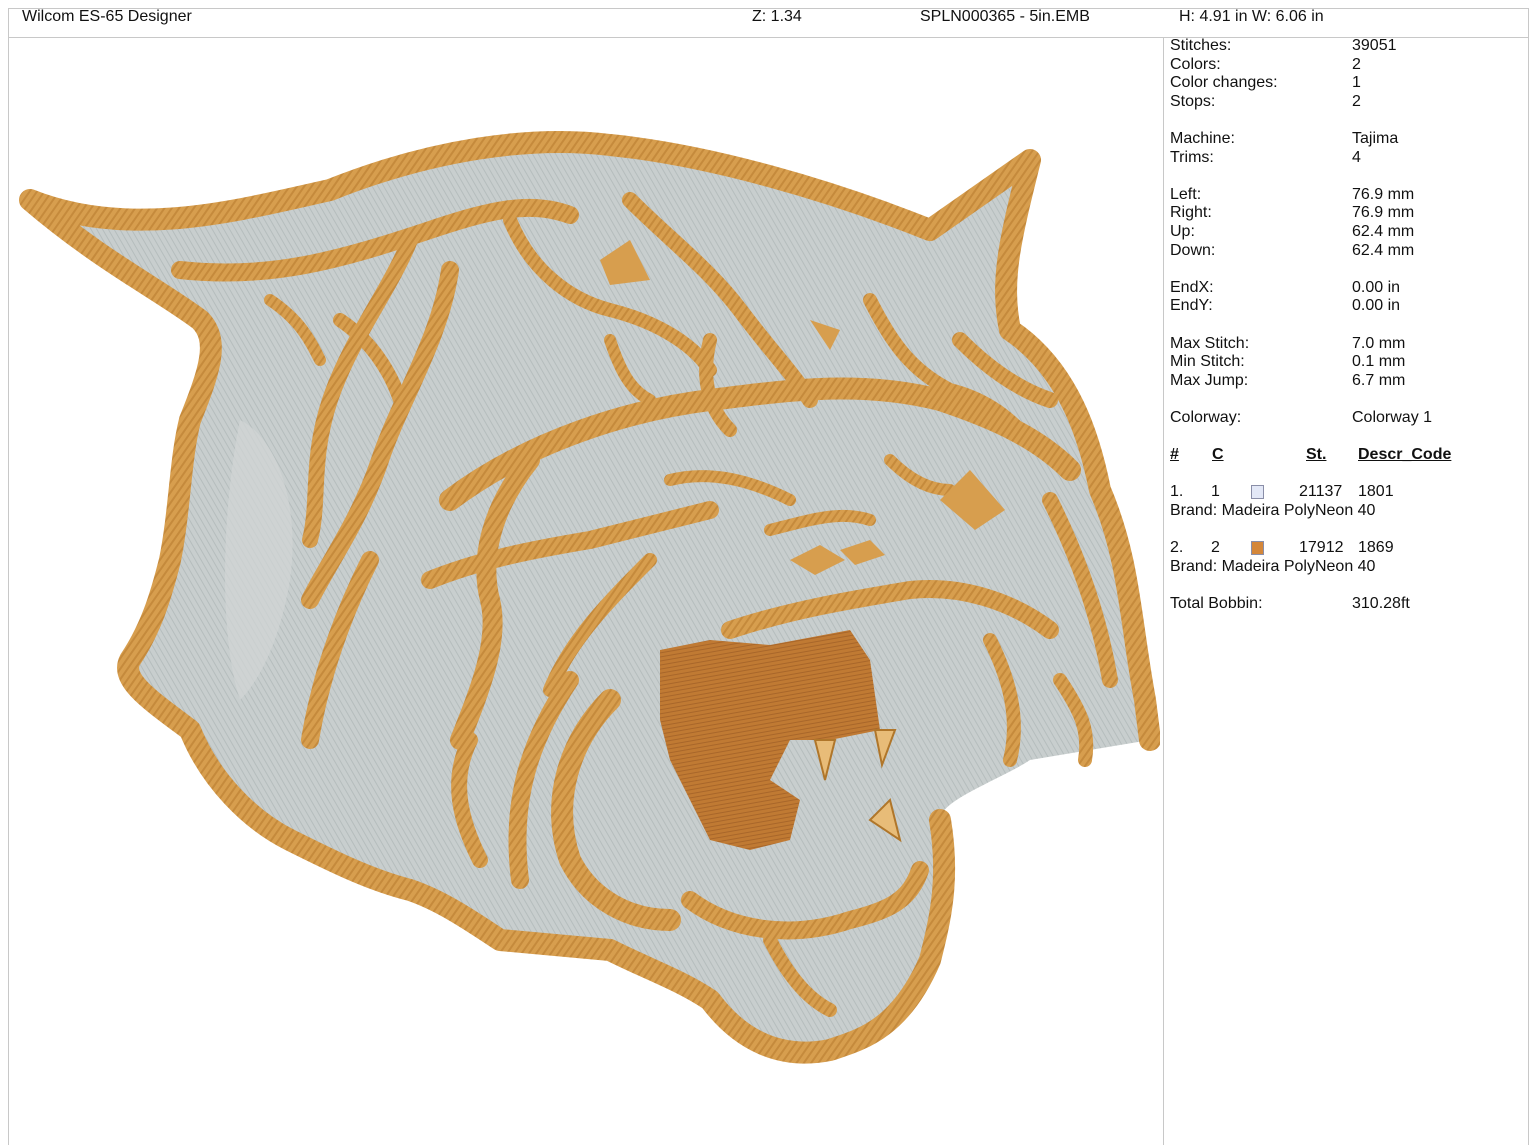  What do you see at coordinates (1195, 64) in the screenshot?
I see `stat-label: Colors:` at bounding box center [1195, 64].